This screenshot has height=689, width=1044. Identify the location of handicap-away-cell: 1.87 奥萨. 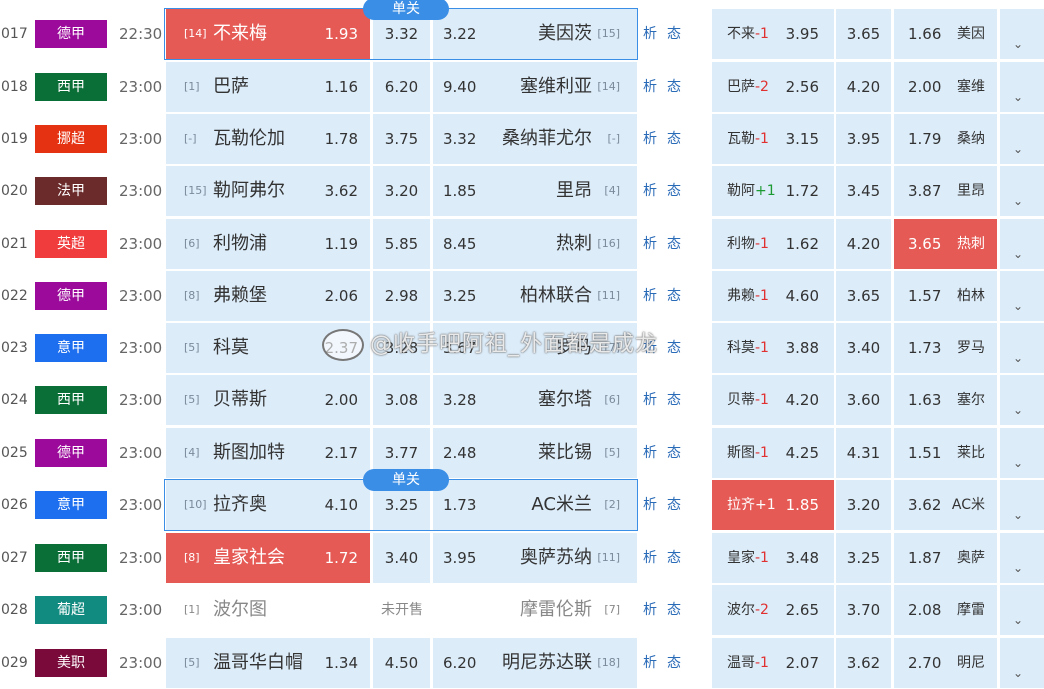
(945, 558).